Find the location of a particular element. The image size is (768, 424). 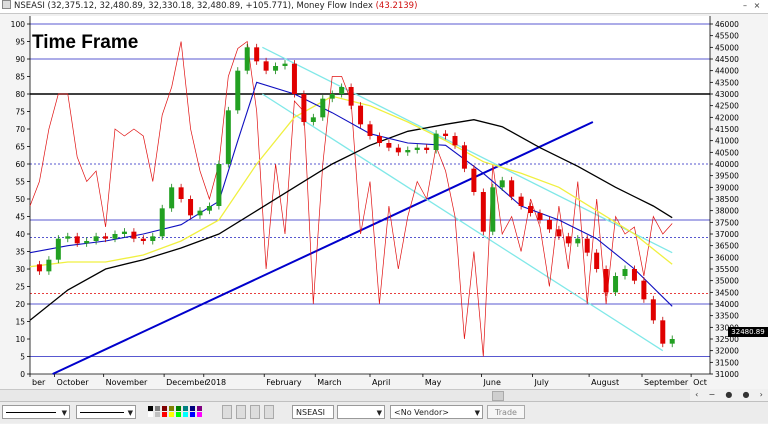

mfi-value: (43.2139) is located at coordinates (396, 6).